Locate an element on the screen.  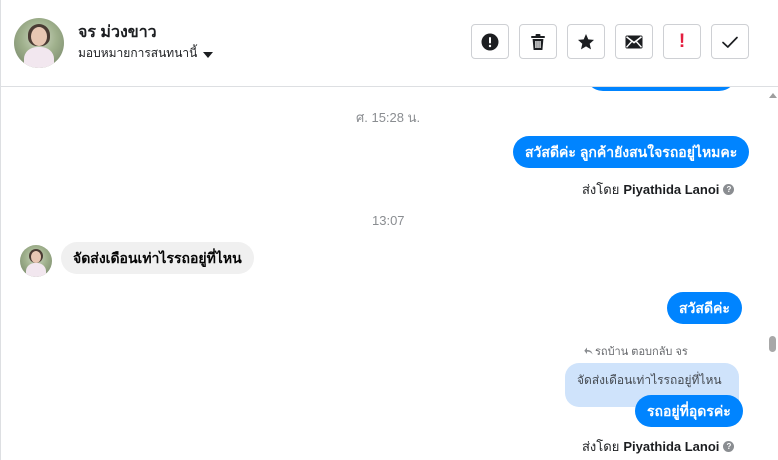
reply-arrow-icon is located at coordinates (588, 351).